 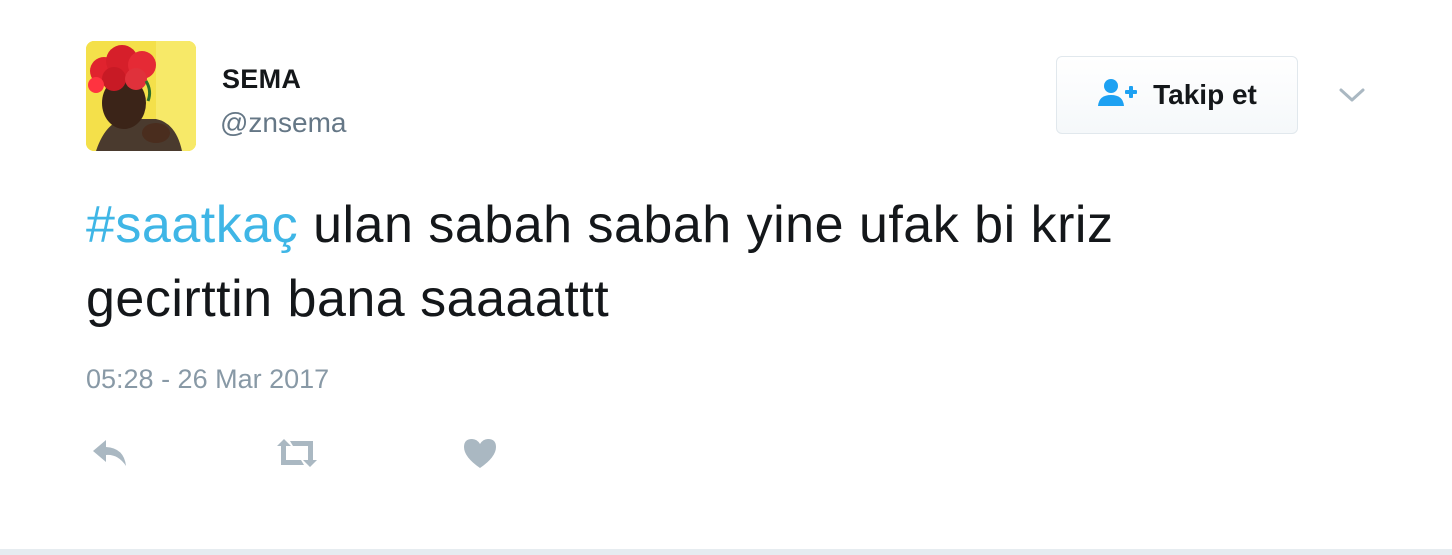 I want to click on retweet-icon, so click(x=297, y=456).